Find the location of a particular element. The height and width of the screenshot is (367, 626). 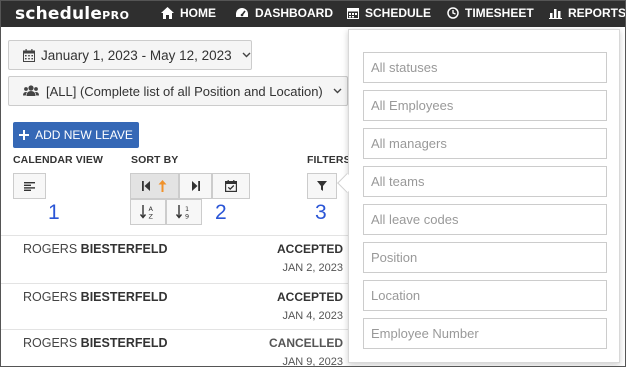

nav-home: HOME is located at coordinates (188, 13).